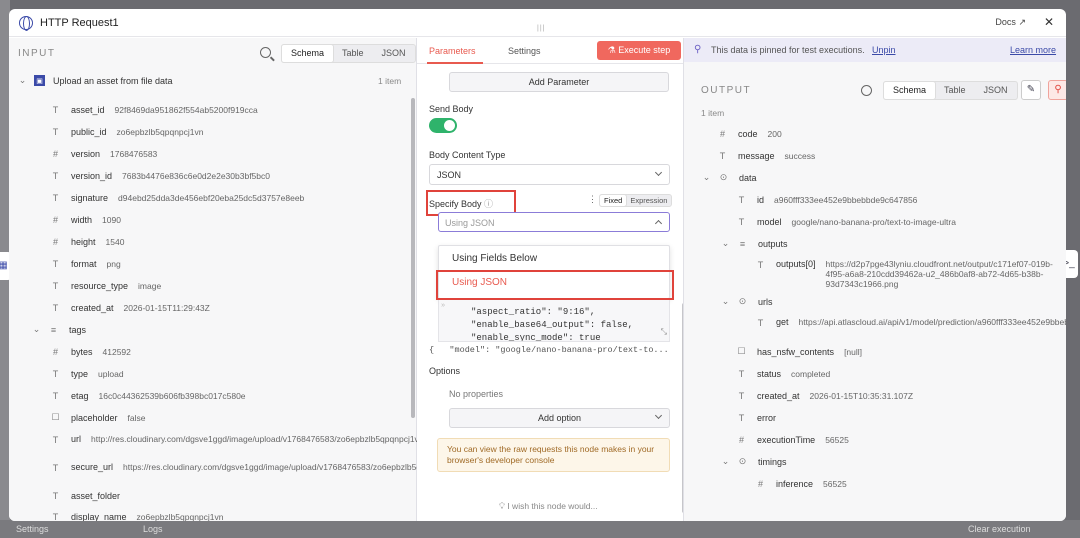 The image size is (1080, 538). I want to click on output-view-switch: Schema Table JSON, so click(950, 90).